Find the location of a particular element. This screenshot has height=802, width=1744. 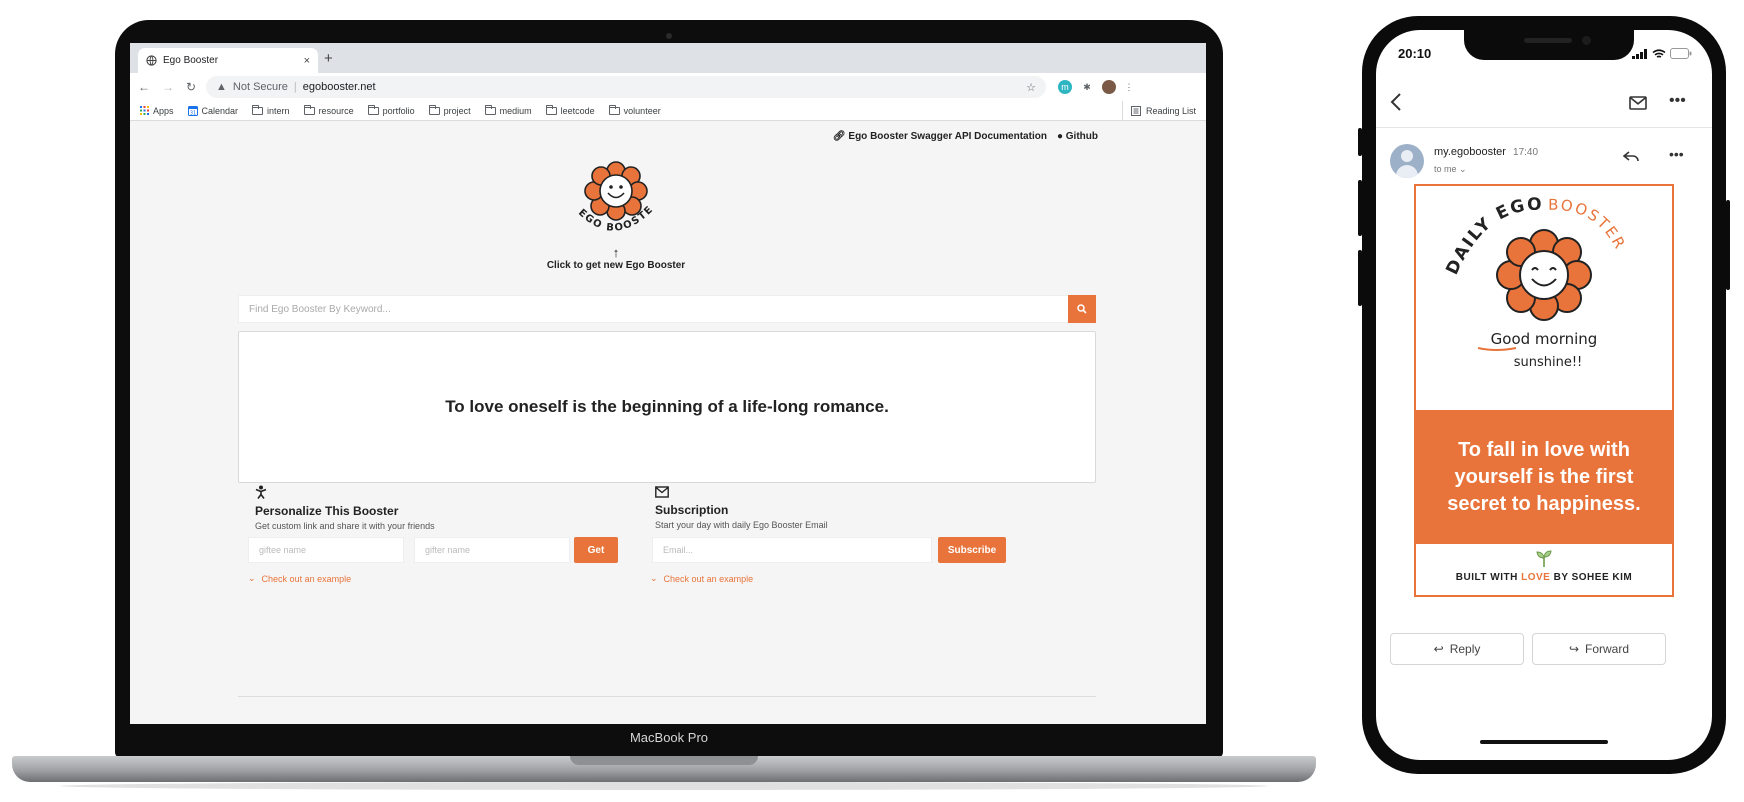

battery-icon is located at coordinates (1681, 53).